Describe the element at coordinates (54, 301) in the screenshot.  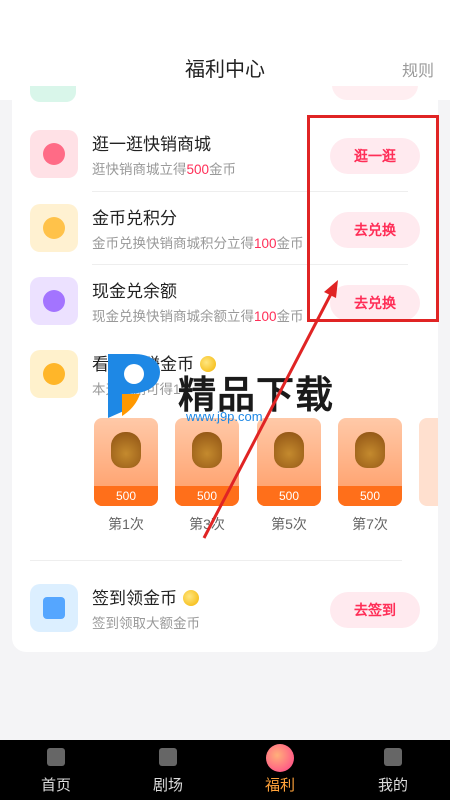
I see `cash-balance-icon` at that location.